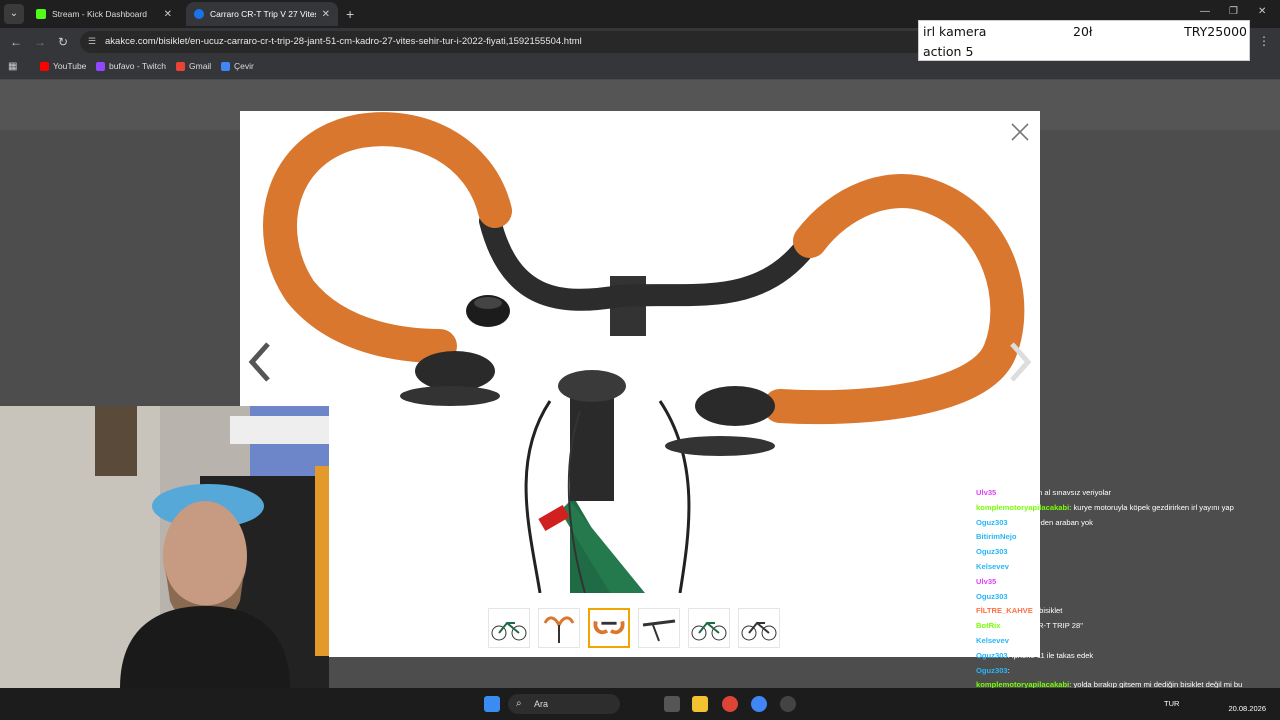 This screenshot has width=1280, height=720. What do you see at coordinates (138, 66) in the screenshot?
I see `bookmark-label: bufavo - Twitch` at bounding box center [138, 66].